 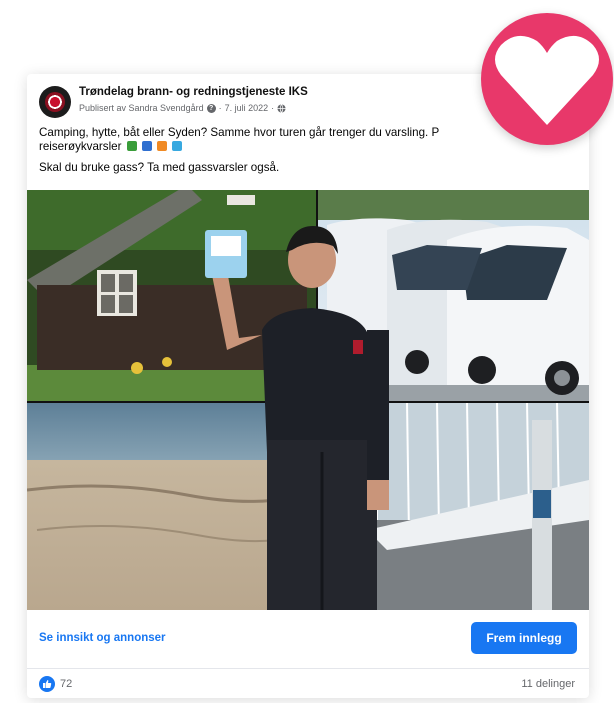 I want to click on post-stats: 72 11 delinger, so click(x=308, y=684).